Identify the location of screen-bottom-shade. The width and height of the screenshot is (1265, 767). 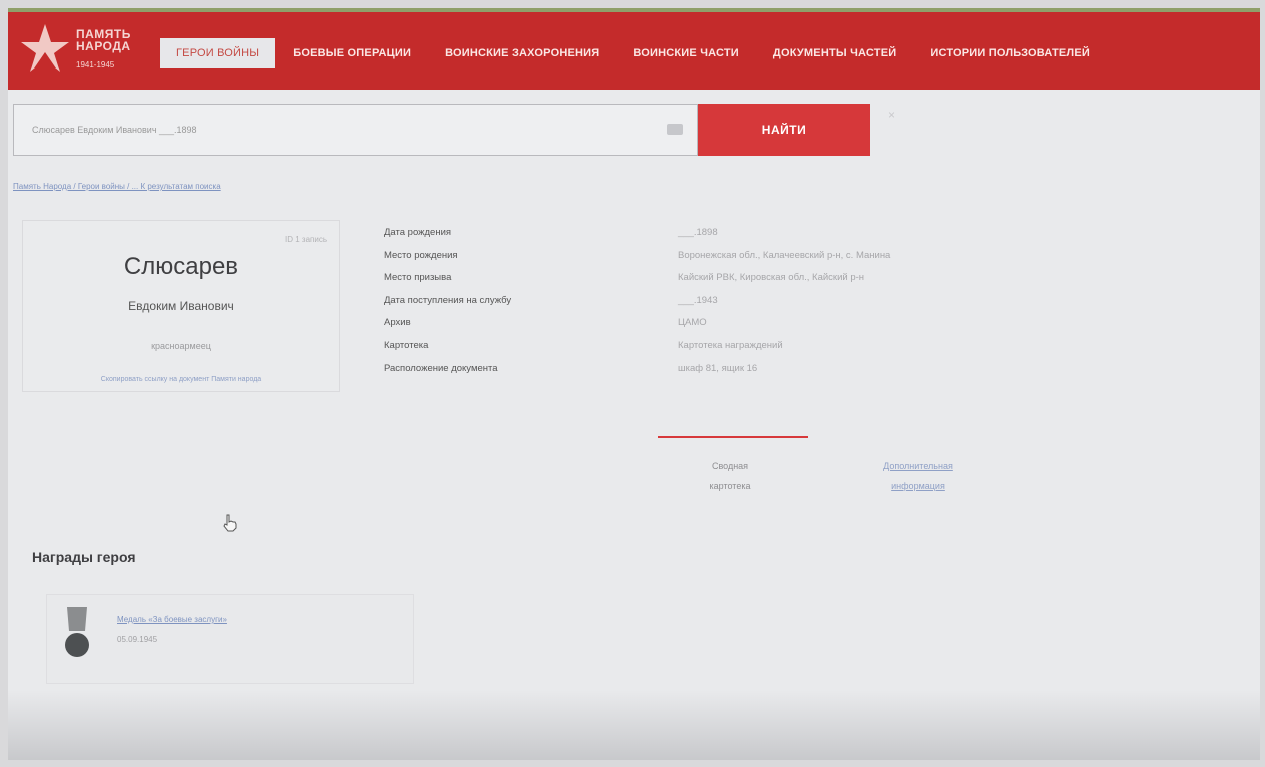
(634, 725).